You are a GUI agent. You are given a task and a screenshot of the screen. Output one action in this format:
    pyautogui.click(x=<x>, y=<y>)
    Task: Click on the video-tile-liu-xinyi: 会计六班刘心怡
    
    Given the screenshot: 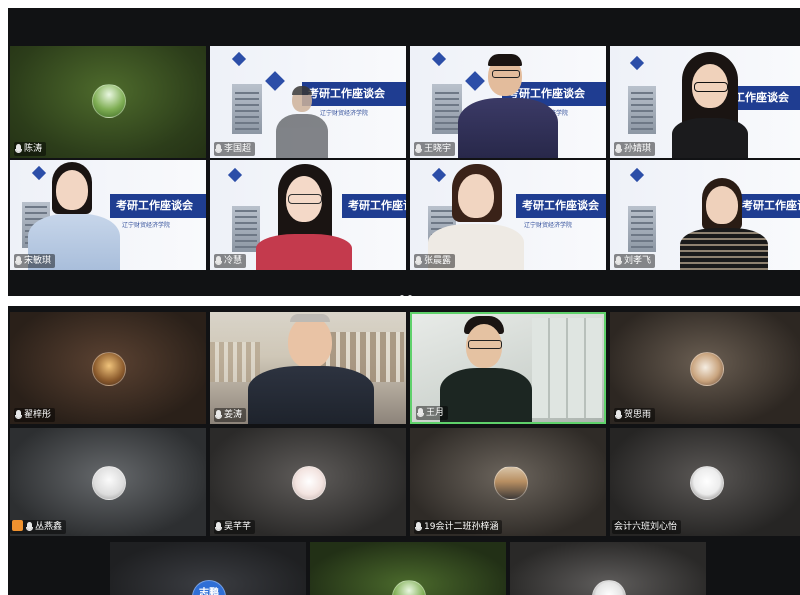 What is the action you would take?
    pyautogui.click(x=705, y=482)
    